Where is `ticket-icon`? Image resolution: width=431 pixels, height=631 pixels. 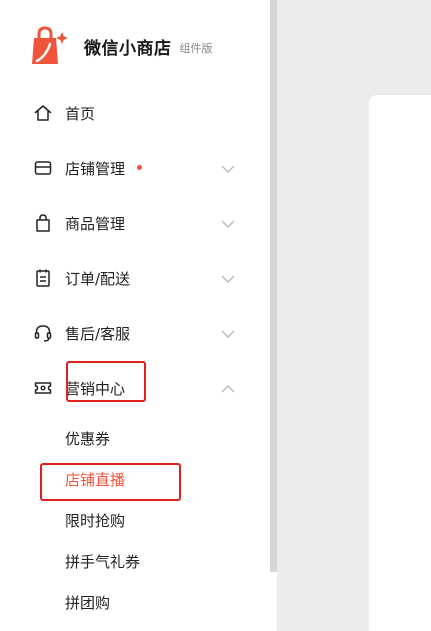 ticket-icon is located at coordinates (43, 388).